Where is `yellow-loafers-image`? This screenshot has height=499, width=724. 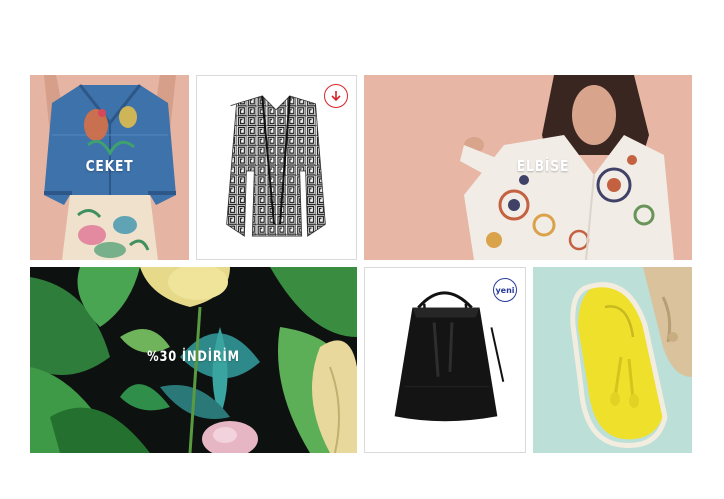
yellow-loafers-image is located at coordinates (612, 360).